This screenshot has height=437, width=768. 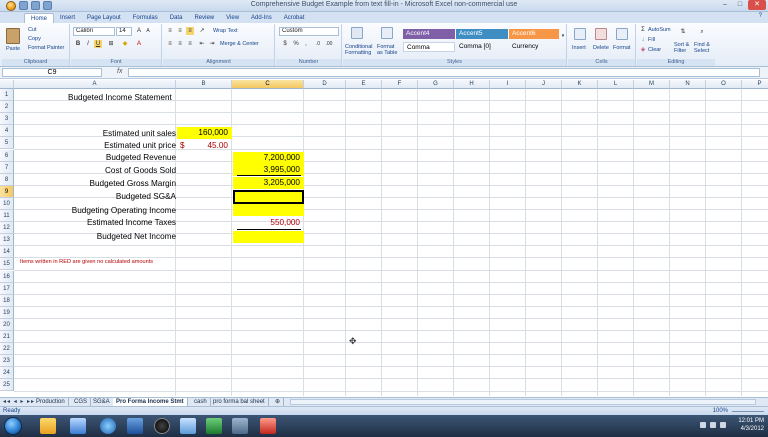 What do you see at coordinates (148, 31) in the screenshot?
I see `shrink-font-icon: A` at bounding box center [148, 31].